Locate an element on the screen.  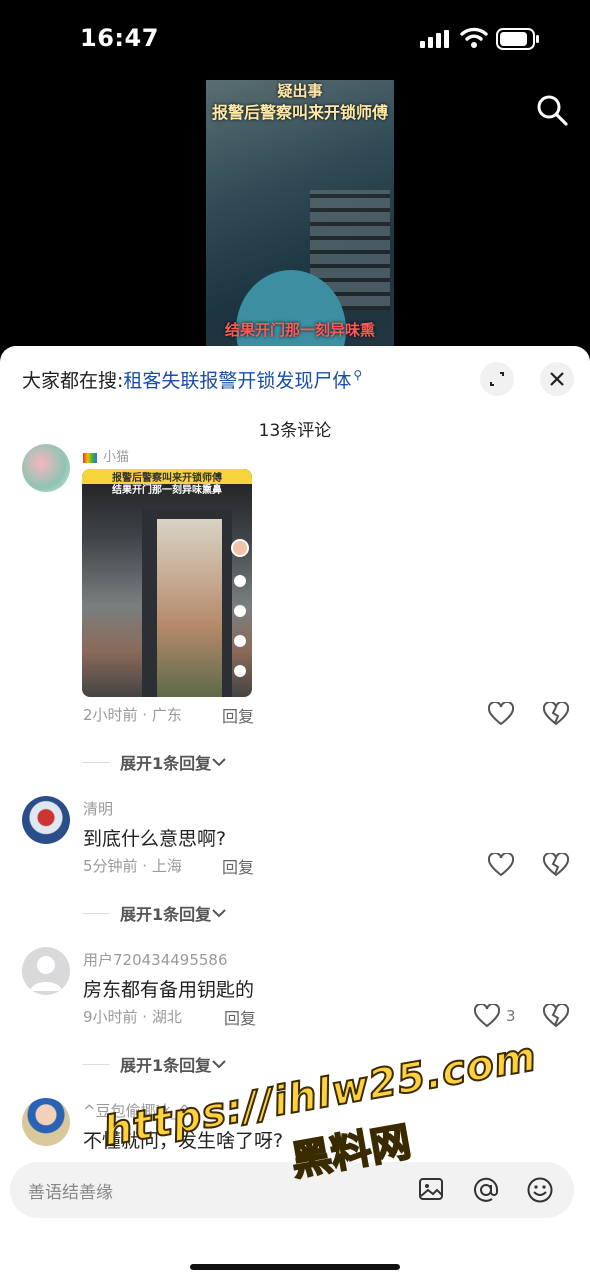
expand-icon is located at coordinates (497, 379).